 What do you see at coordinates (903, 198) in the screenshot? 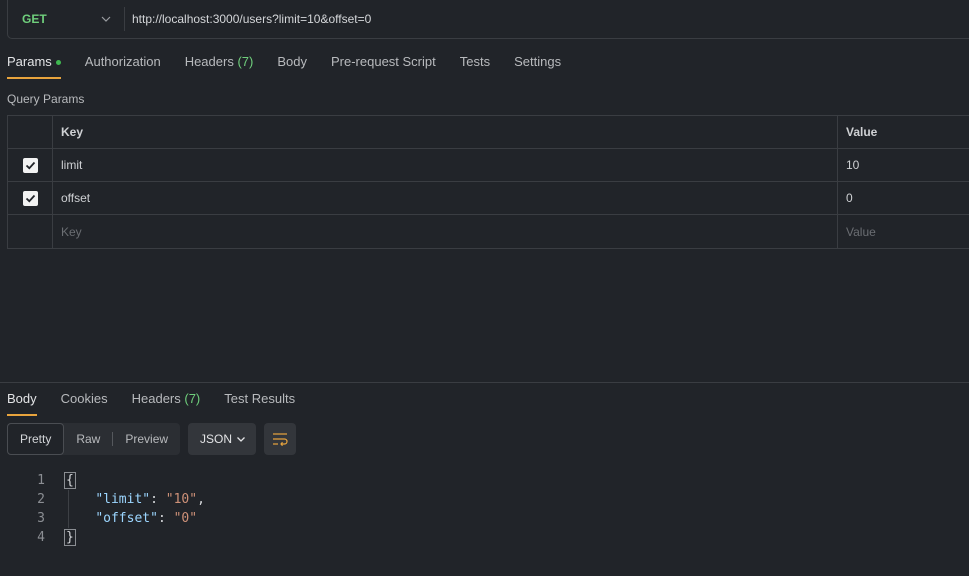
I see `param-value-cell: 0` at bounding box center [903, 198].